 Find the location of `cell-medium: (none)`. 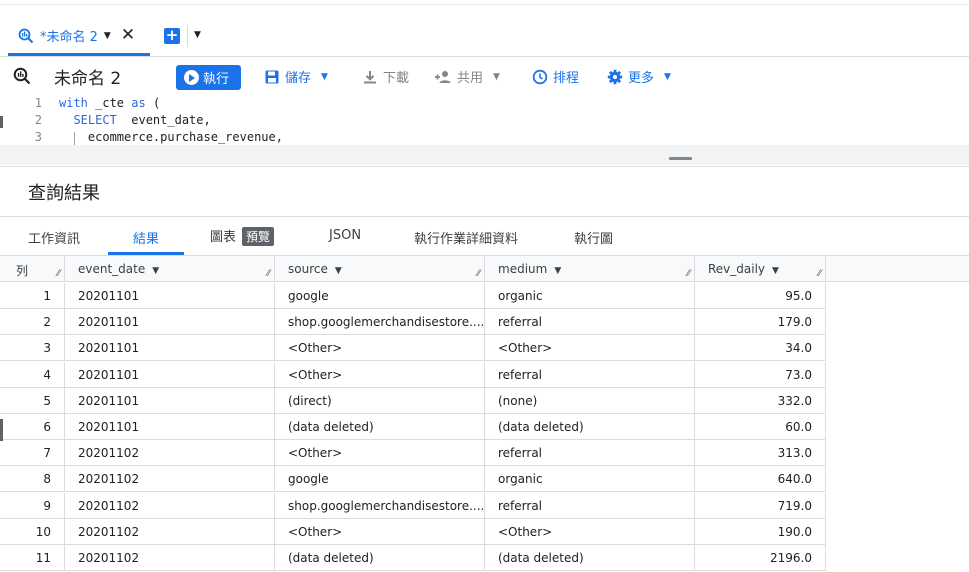

cell-medium: (none) is located at coordinates (590, 400).